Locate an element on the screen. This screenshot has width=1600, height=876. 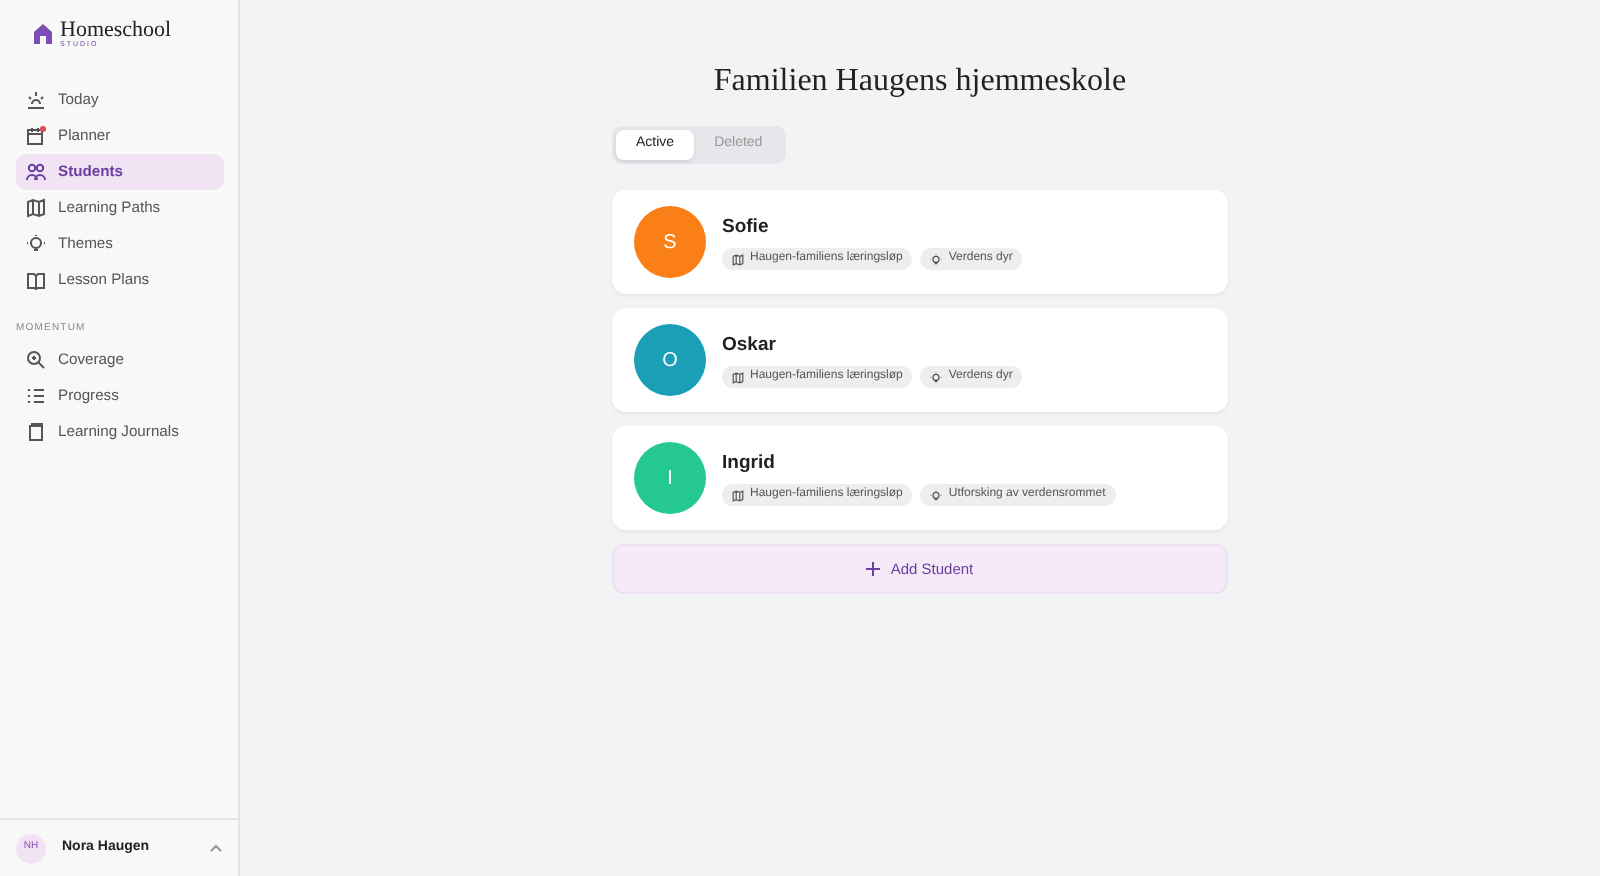
student-avatar: I is located at coordinates (670, 478).